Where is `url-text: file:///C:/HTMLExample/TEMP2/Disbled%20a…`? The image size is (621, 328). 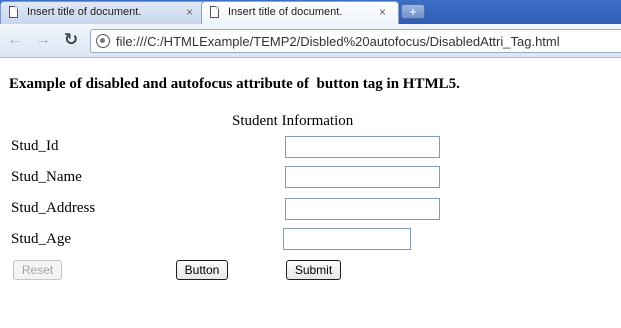
url-text: file:///C:/HTMLExample/TEMP2/Disbled%20a… is located at coordinates (338, 41).